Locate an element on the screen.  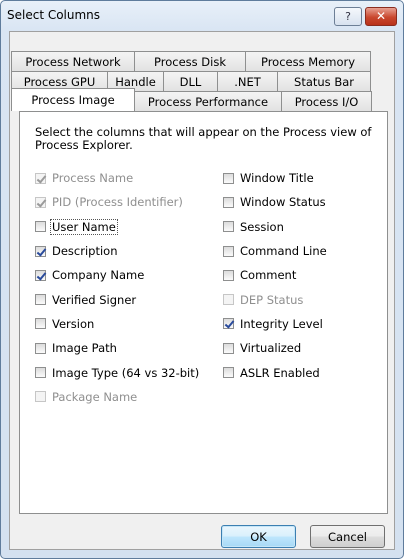
tab-process-memory: Process Memory is located at coordinates (308, 61).